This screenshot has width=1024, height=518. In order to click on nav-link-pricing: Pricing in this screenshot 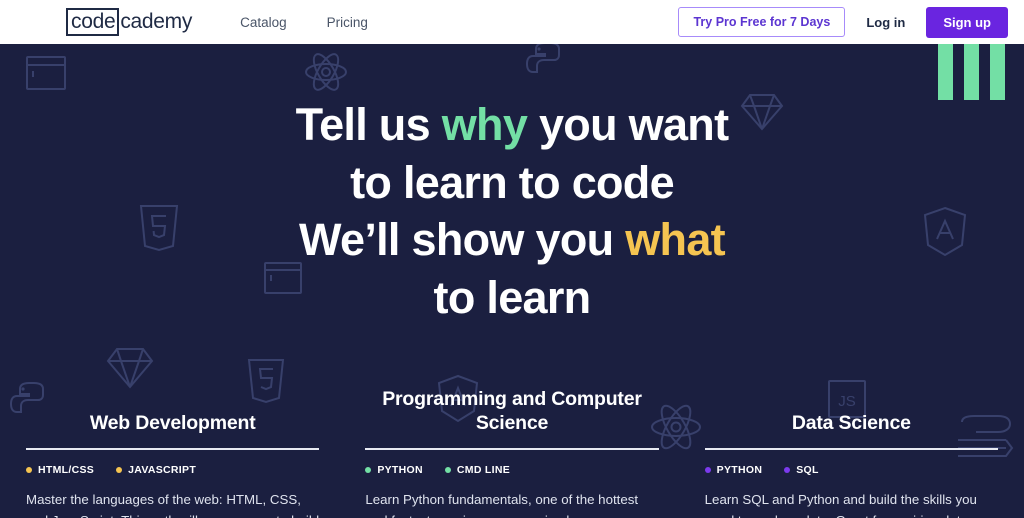, I will do `click(347, 22)`.